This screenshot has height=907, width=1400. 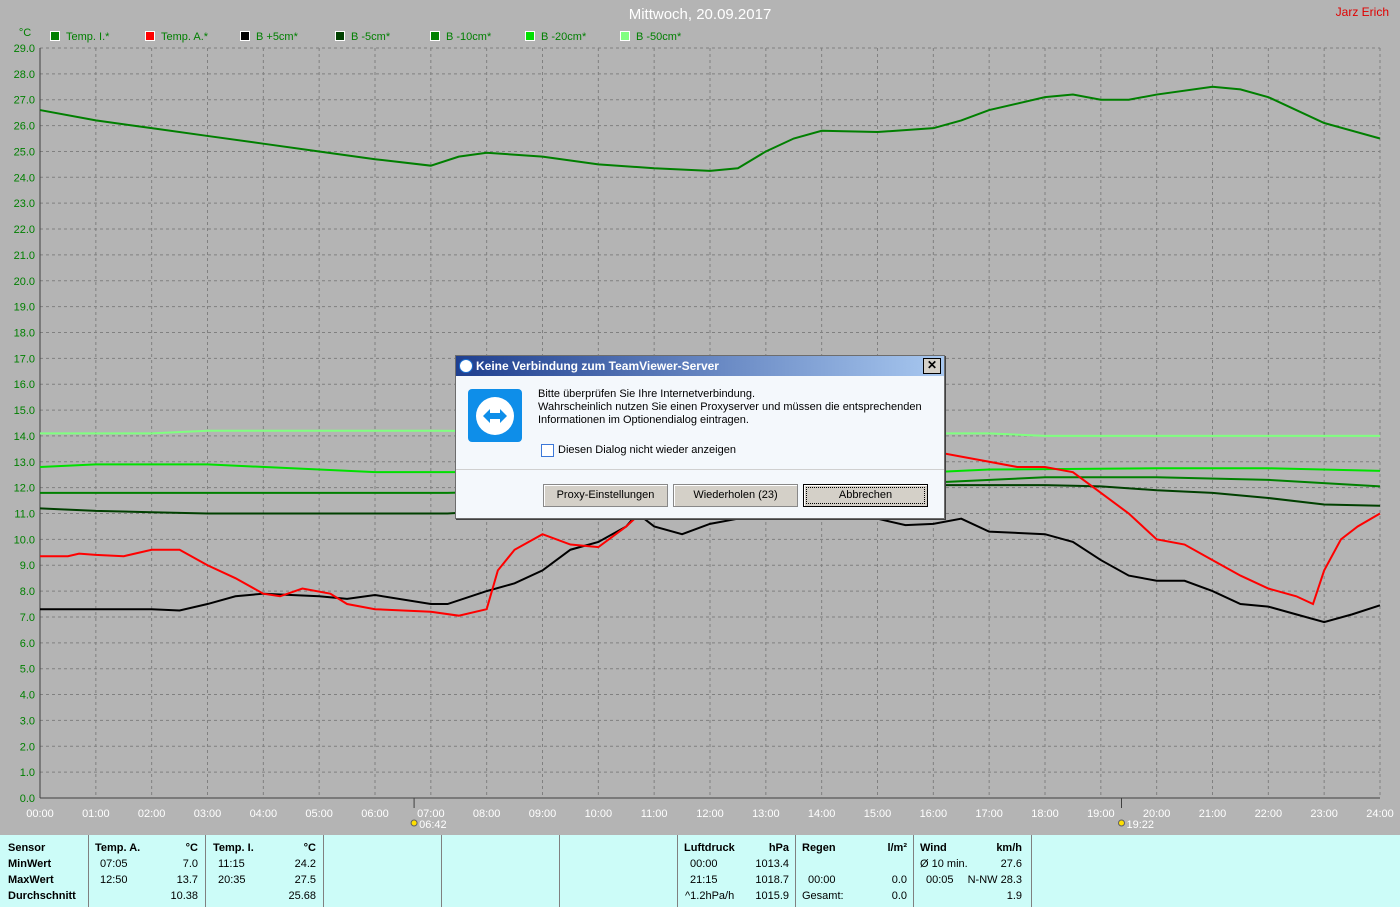 I want to click on rain-total: 0.0, so click(x=899, y=896).